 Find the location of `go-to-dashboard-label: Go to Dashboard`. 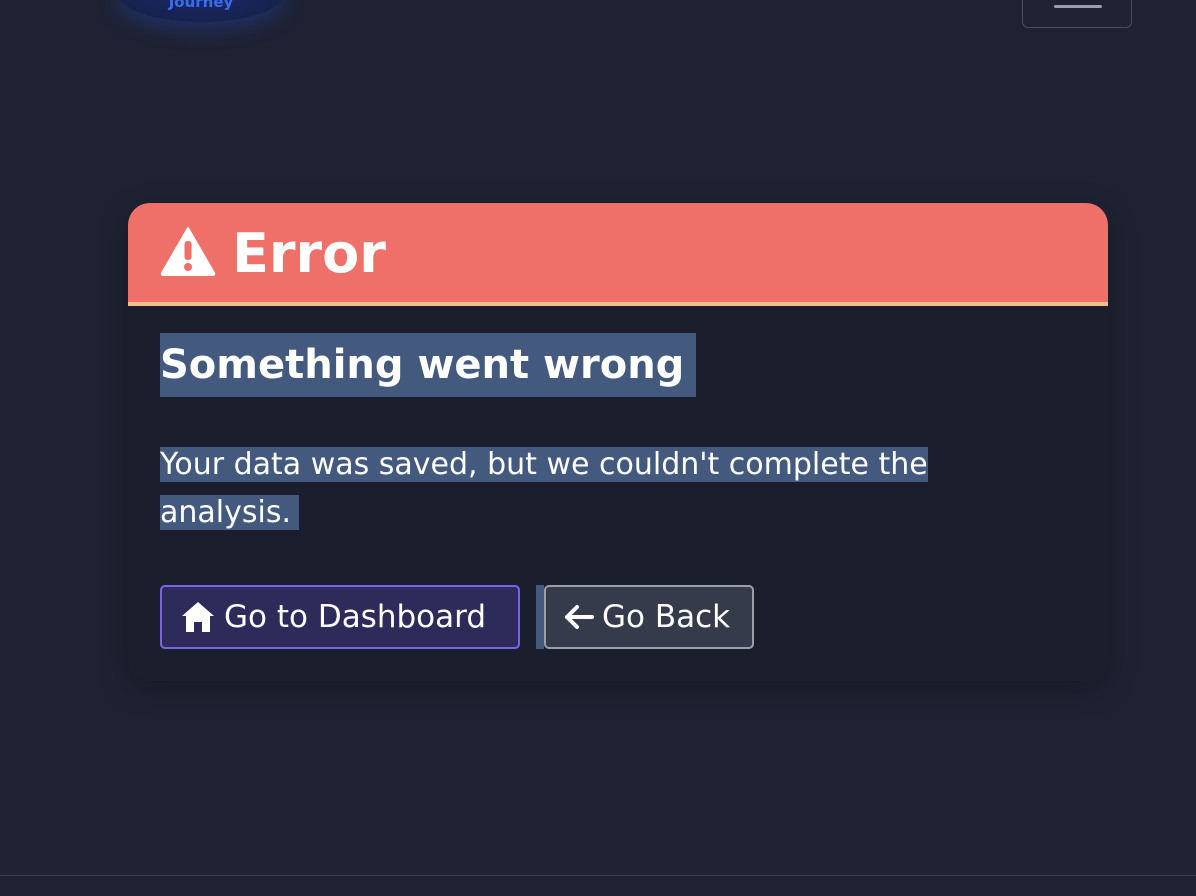

go-to-dashboard-label: Go to Dashboard is located at coordinates (355, 617).